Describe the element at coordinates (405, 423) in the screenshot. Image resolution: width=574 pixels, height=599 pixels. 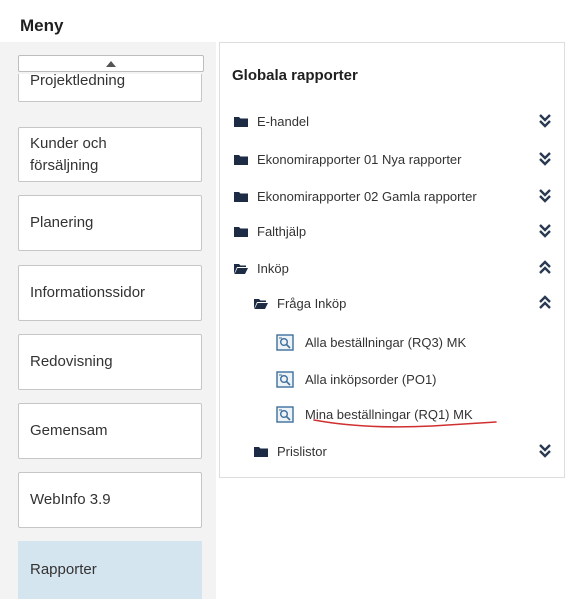
I see `red-annotation-underline` at that location.